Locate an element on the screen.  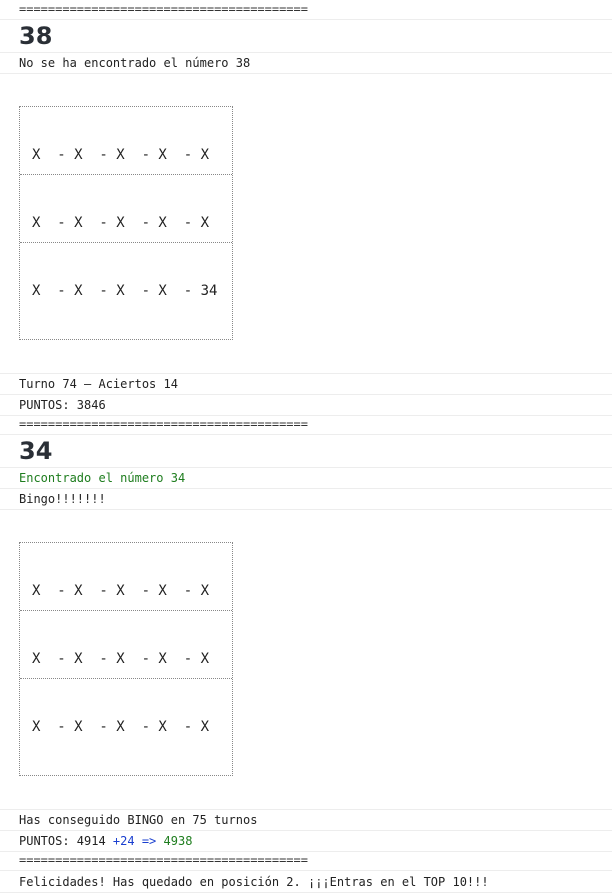
points-line: PUNTOS: 3846 is located at coordinates (306, 405).